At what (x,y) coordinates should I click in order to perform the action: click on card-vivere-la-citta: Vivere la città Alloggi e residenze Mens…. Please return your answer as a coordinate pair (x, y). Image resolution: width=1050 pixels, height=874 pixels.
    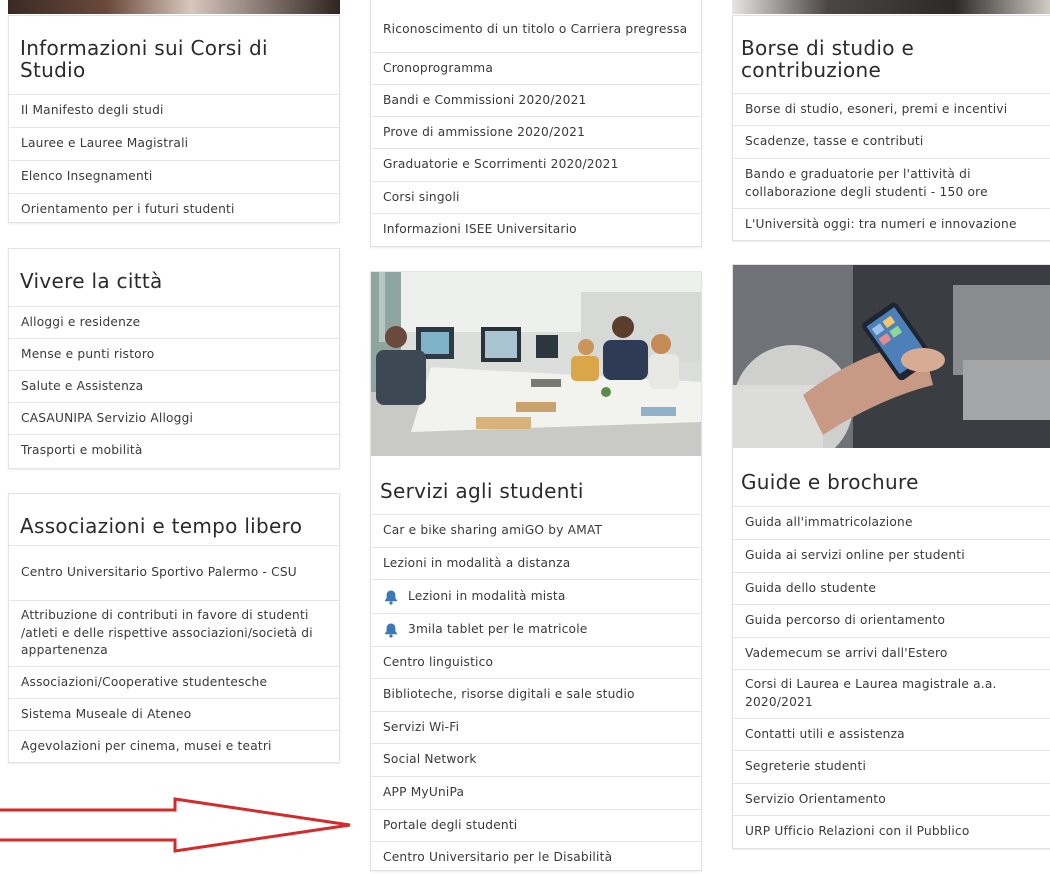
    Looking at the image, I should click on (174, 358).